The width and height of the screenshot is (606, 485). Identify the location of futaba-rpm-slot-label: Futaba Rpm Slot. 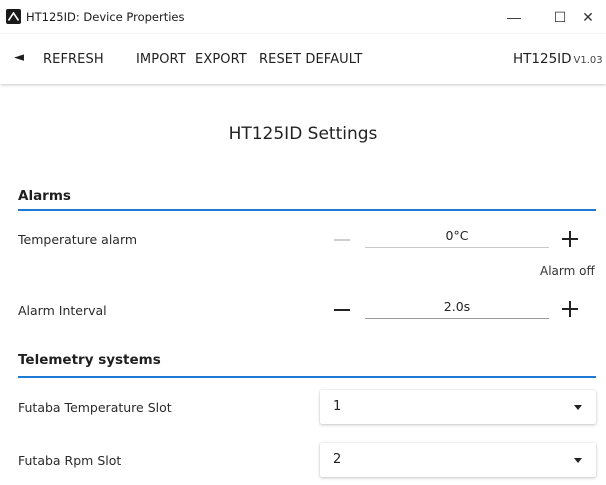
(70, 460).